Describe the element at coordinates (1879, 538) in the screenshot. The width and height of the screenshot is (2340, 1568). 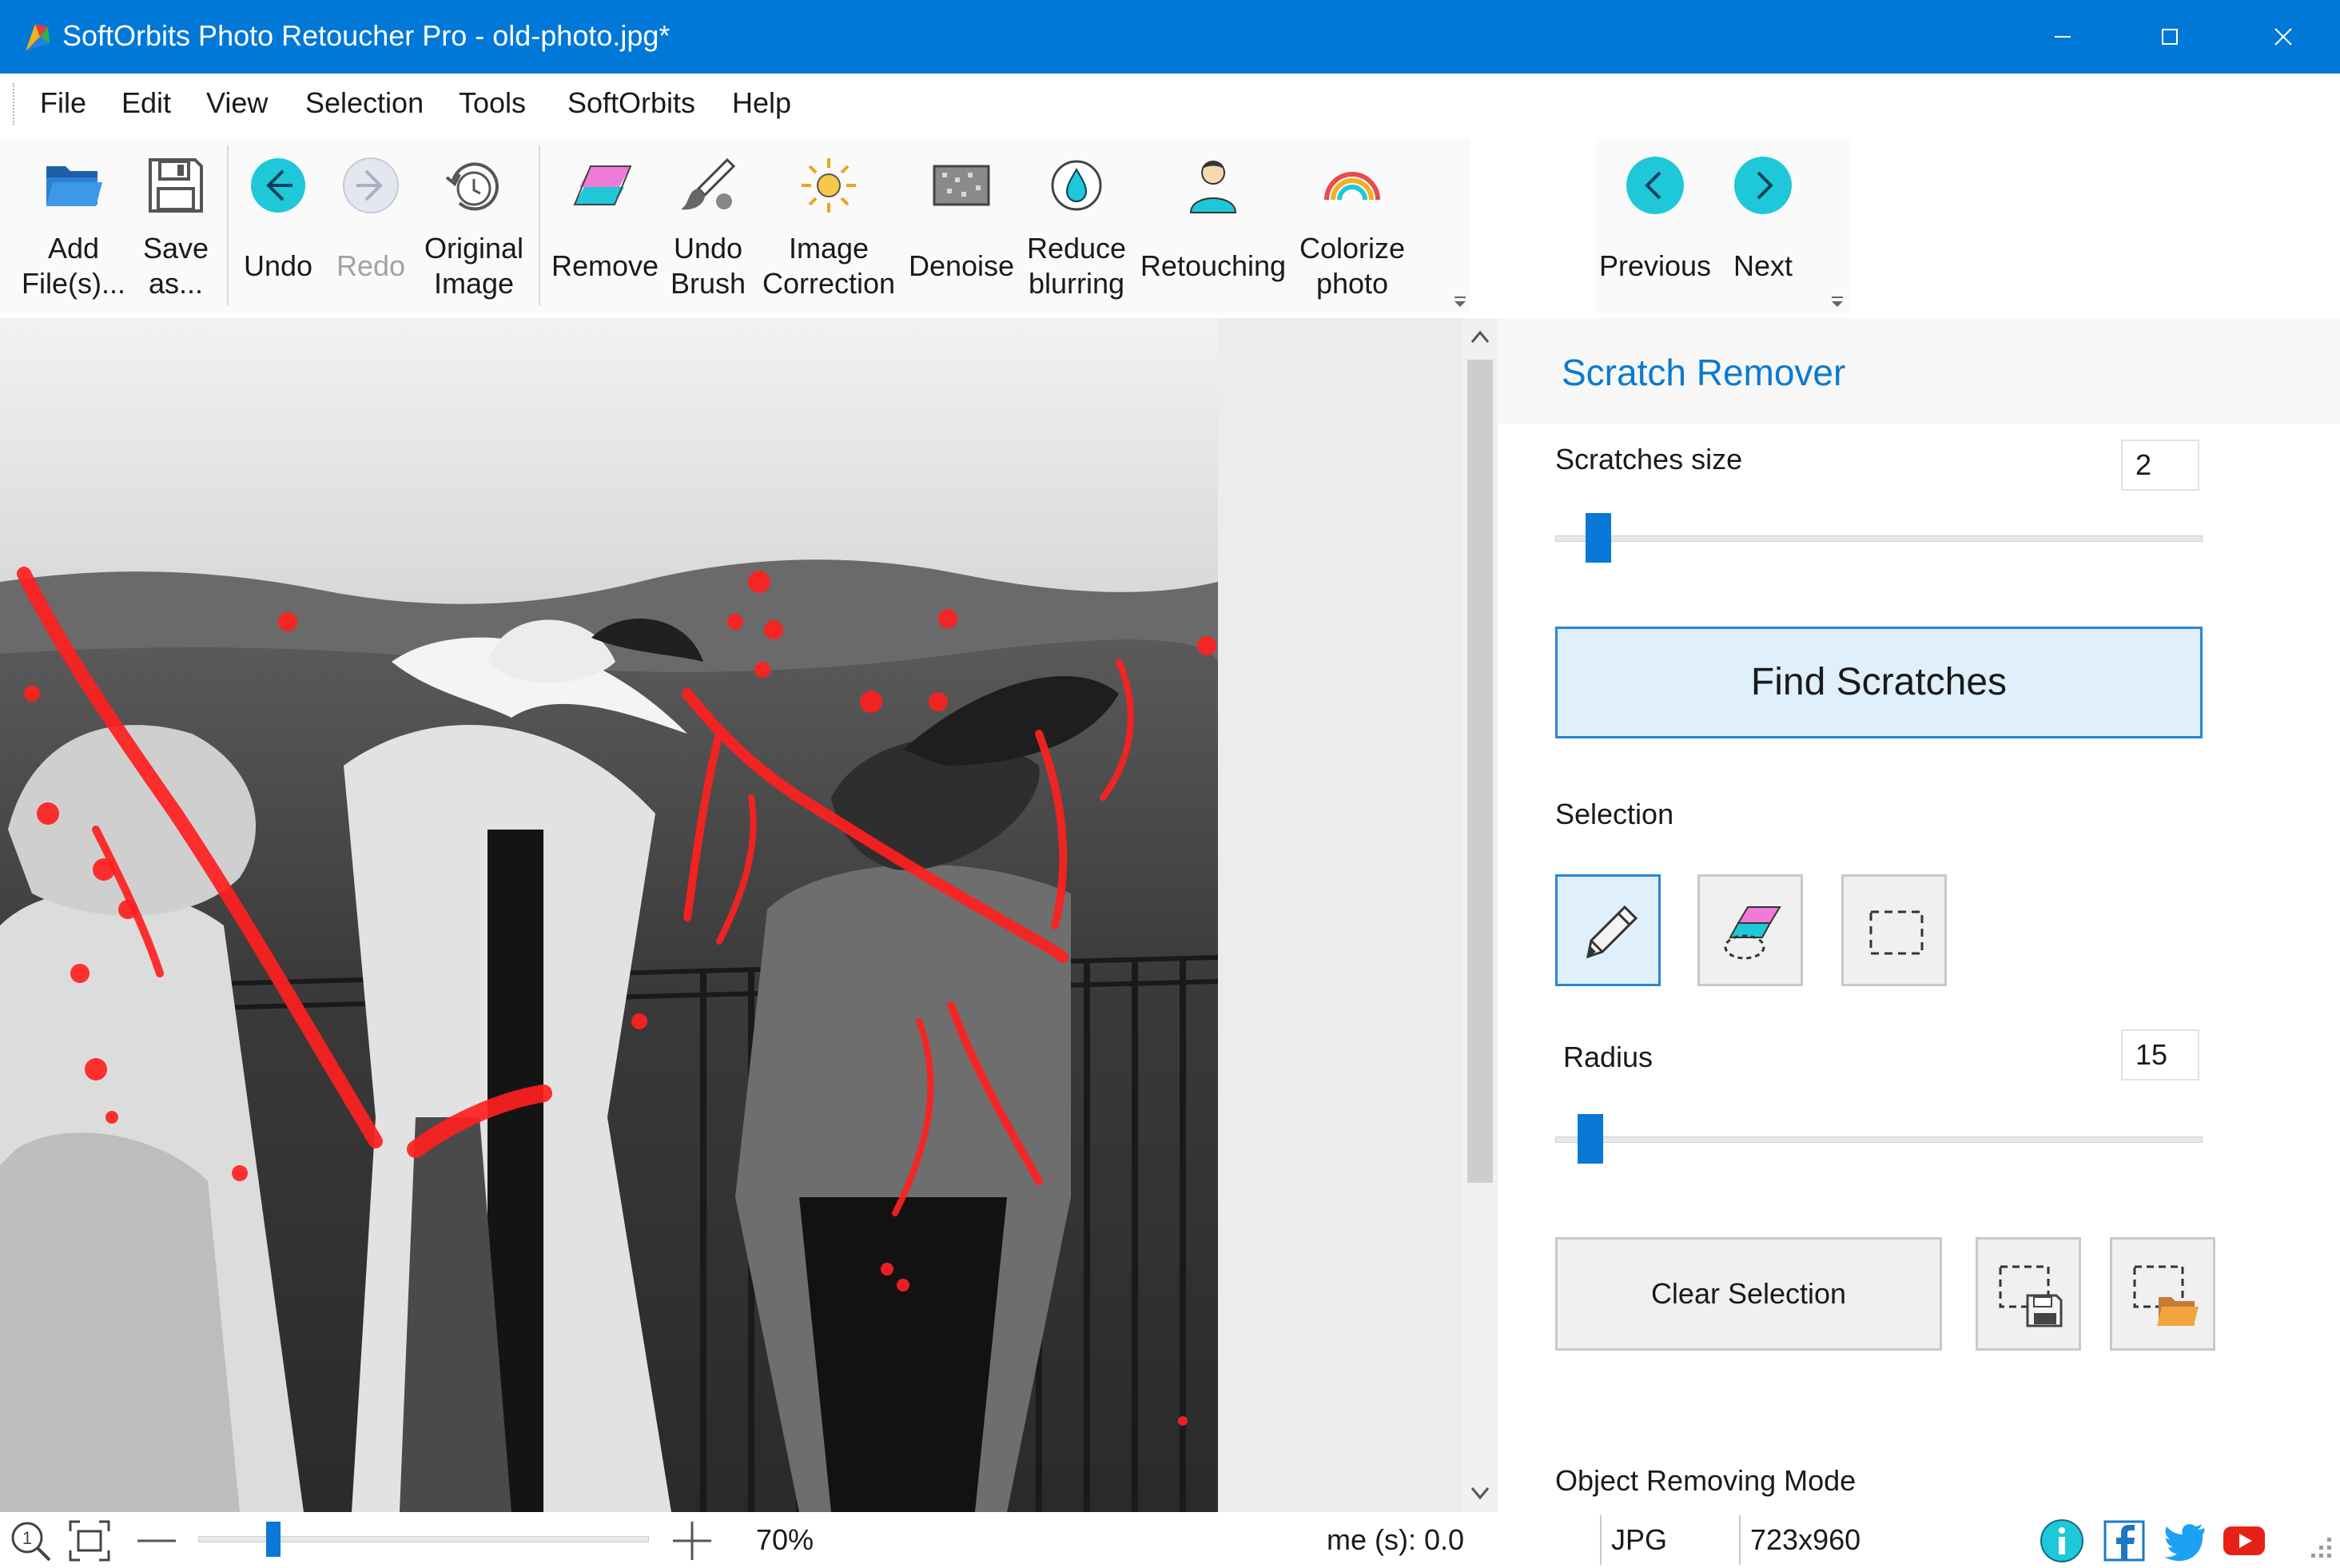
I see `scratches-size-slider-track` at that location.